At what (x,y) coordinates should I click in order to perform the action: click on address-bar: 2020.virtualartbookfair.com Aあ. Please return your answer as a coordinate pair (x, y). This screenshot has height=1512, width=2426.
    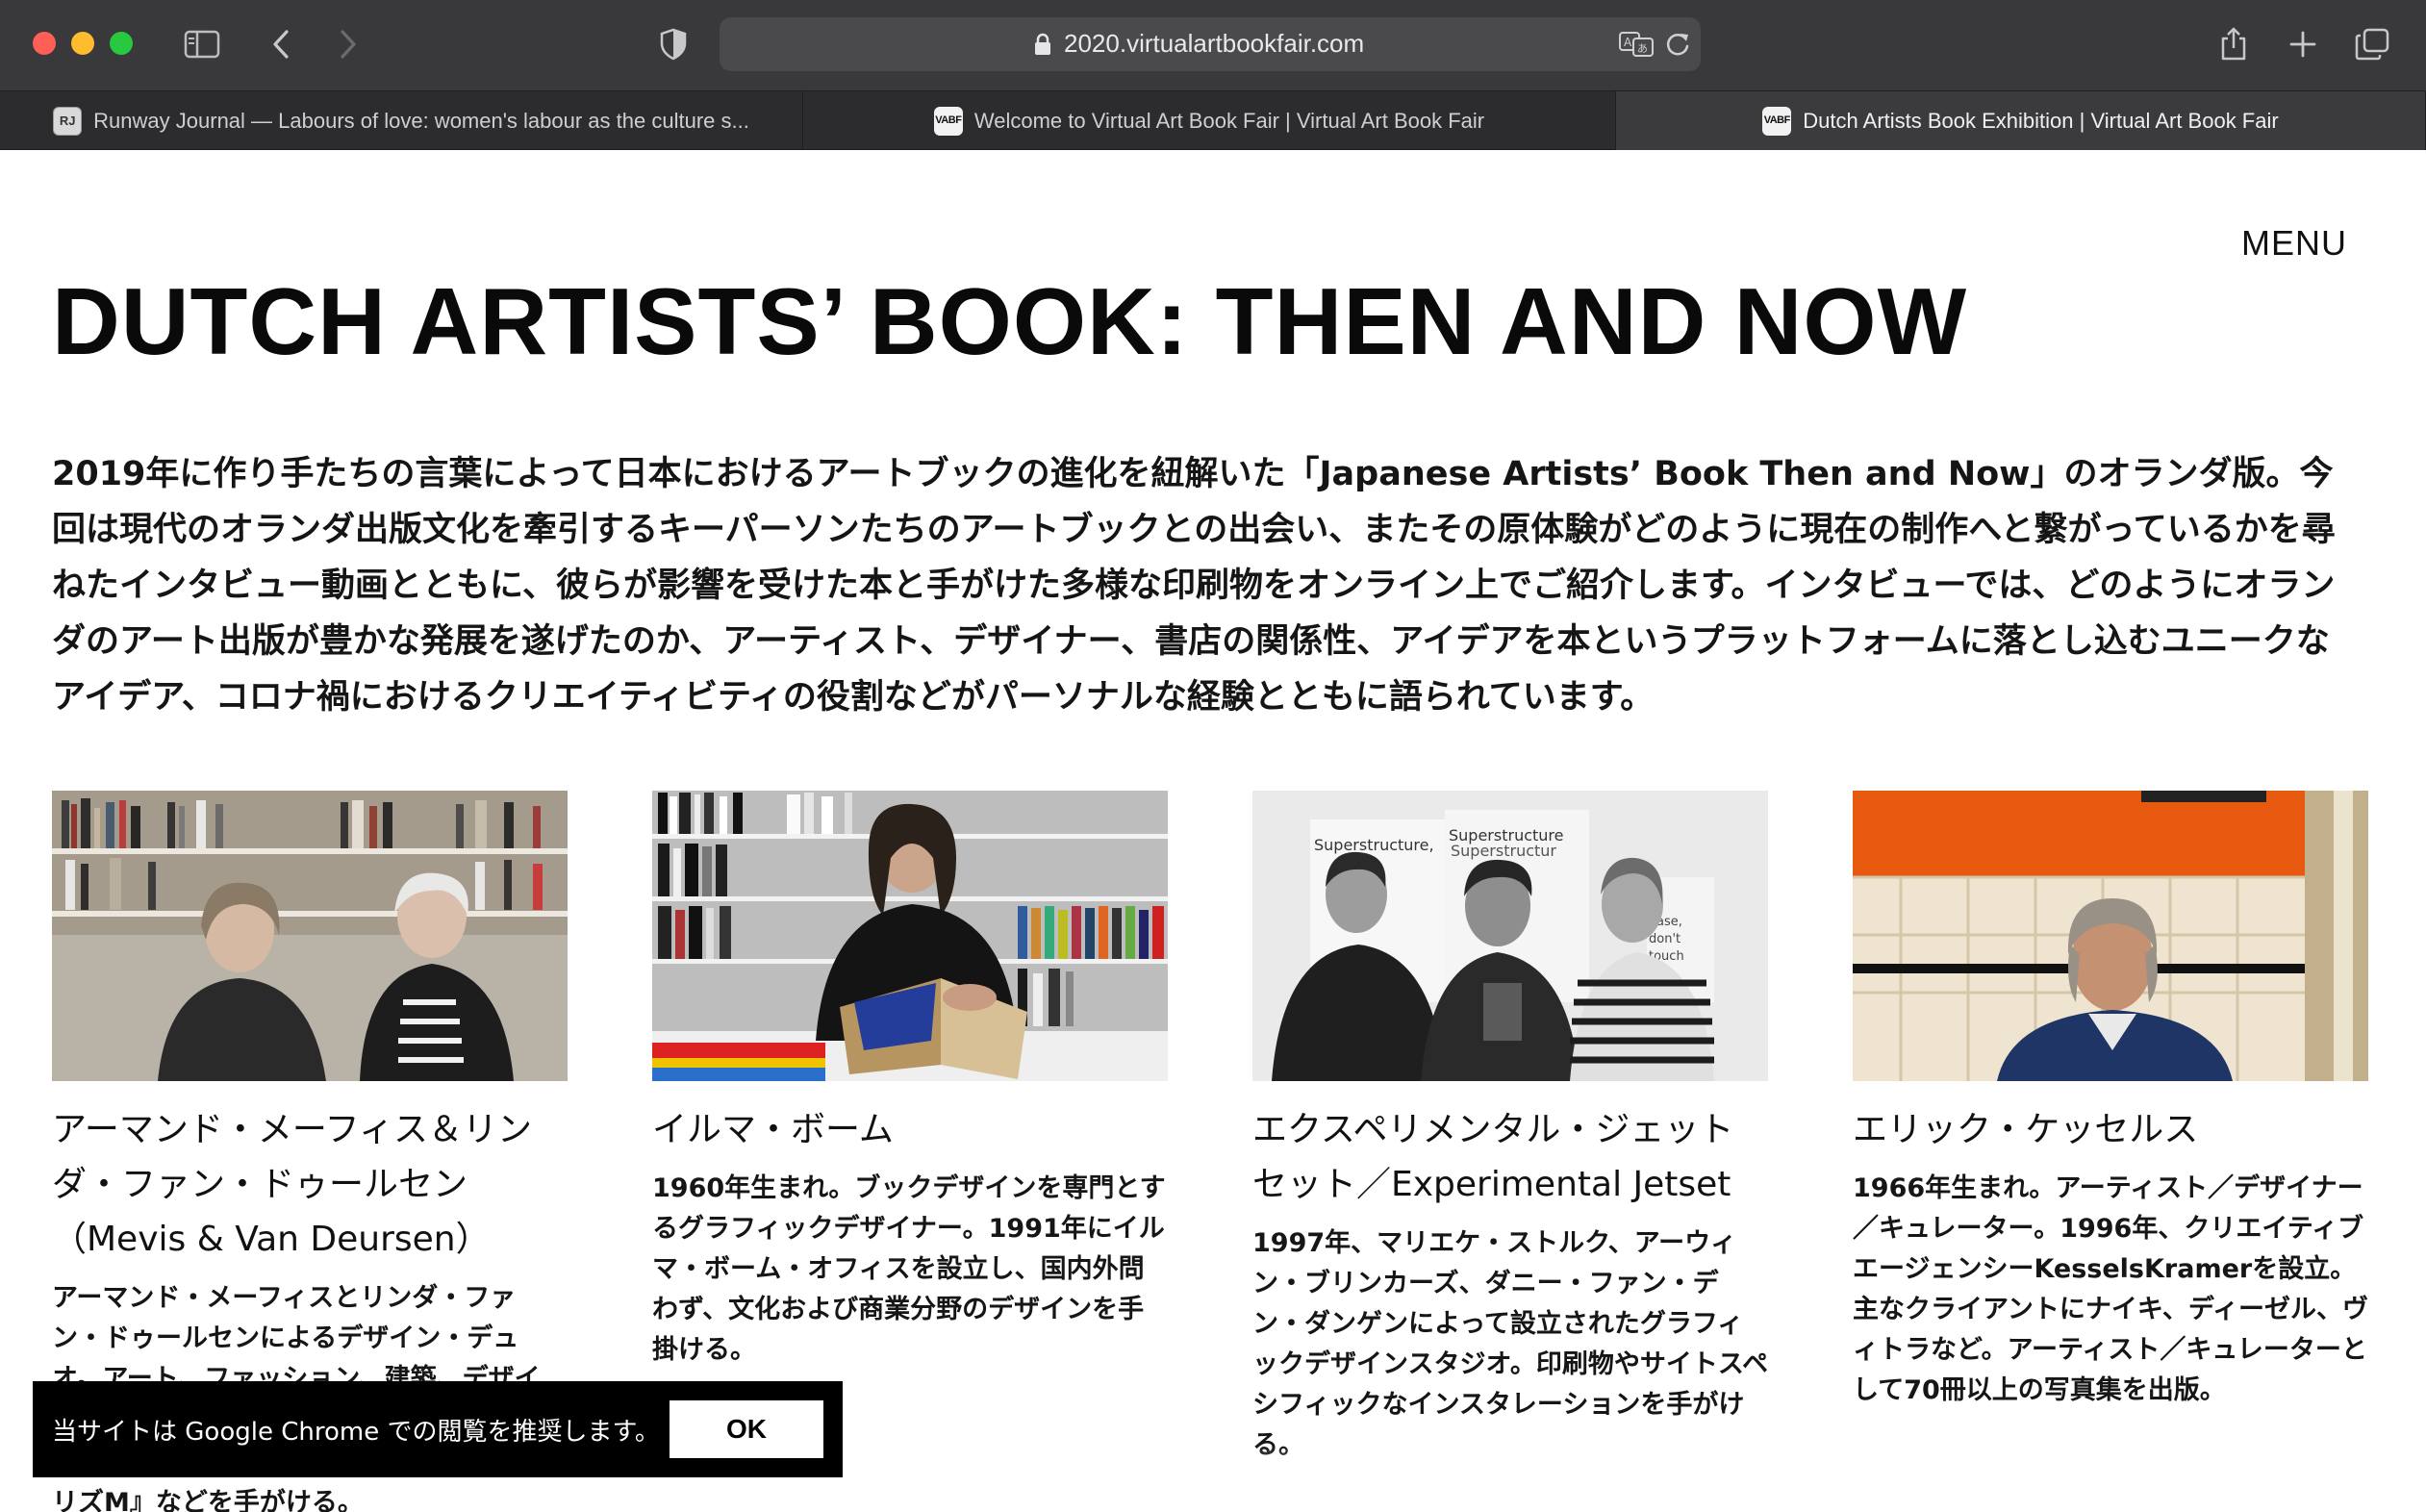
    Looking at the image, I should click on (1210, 44).